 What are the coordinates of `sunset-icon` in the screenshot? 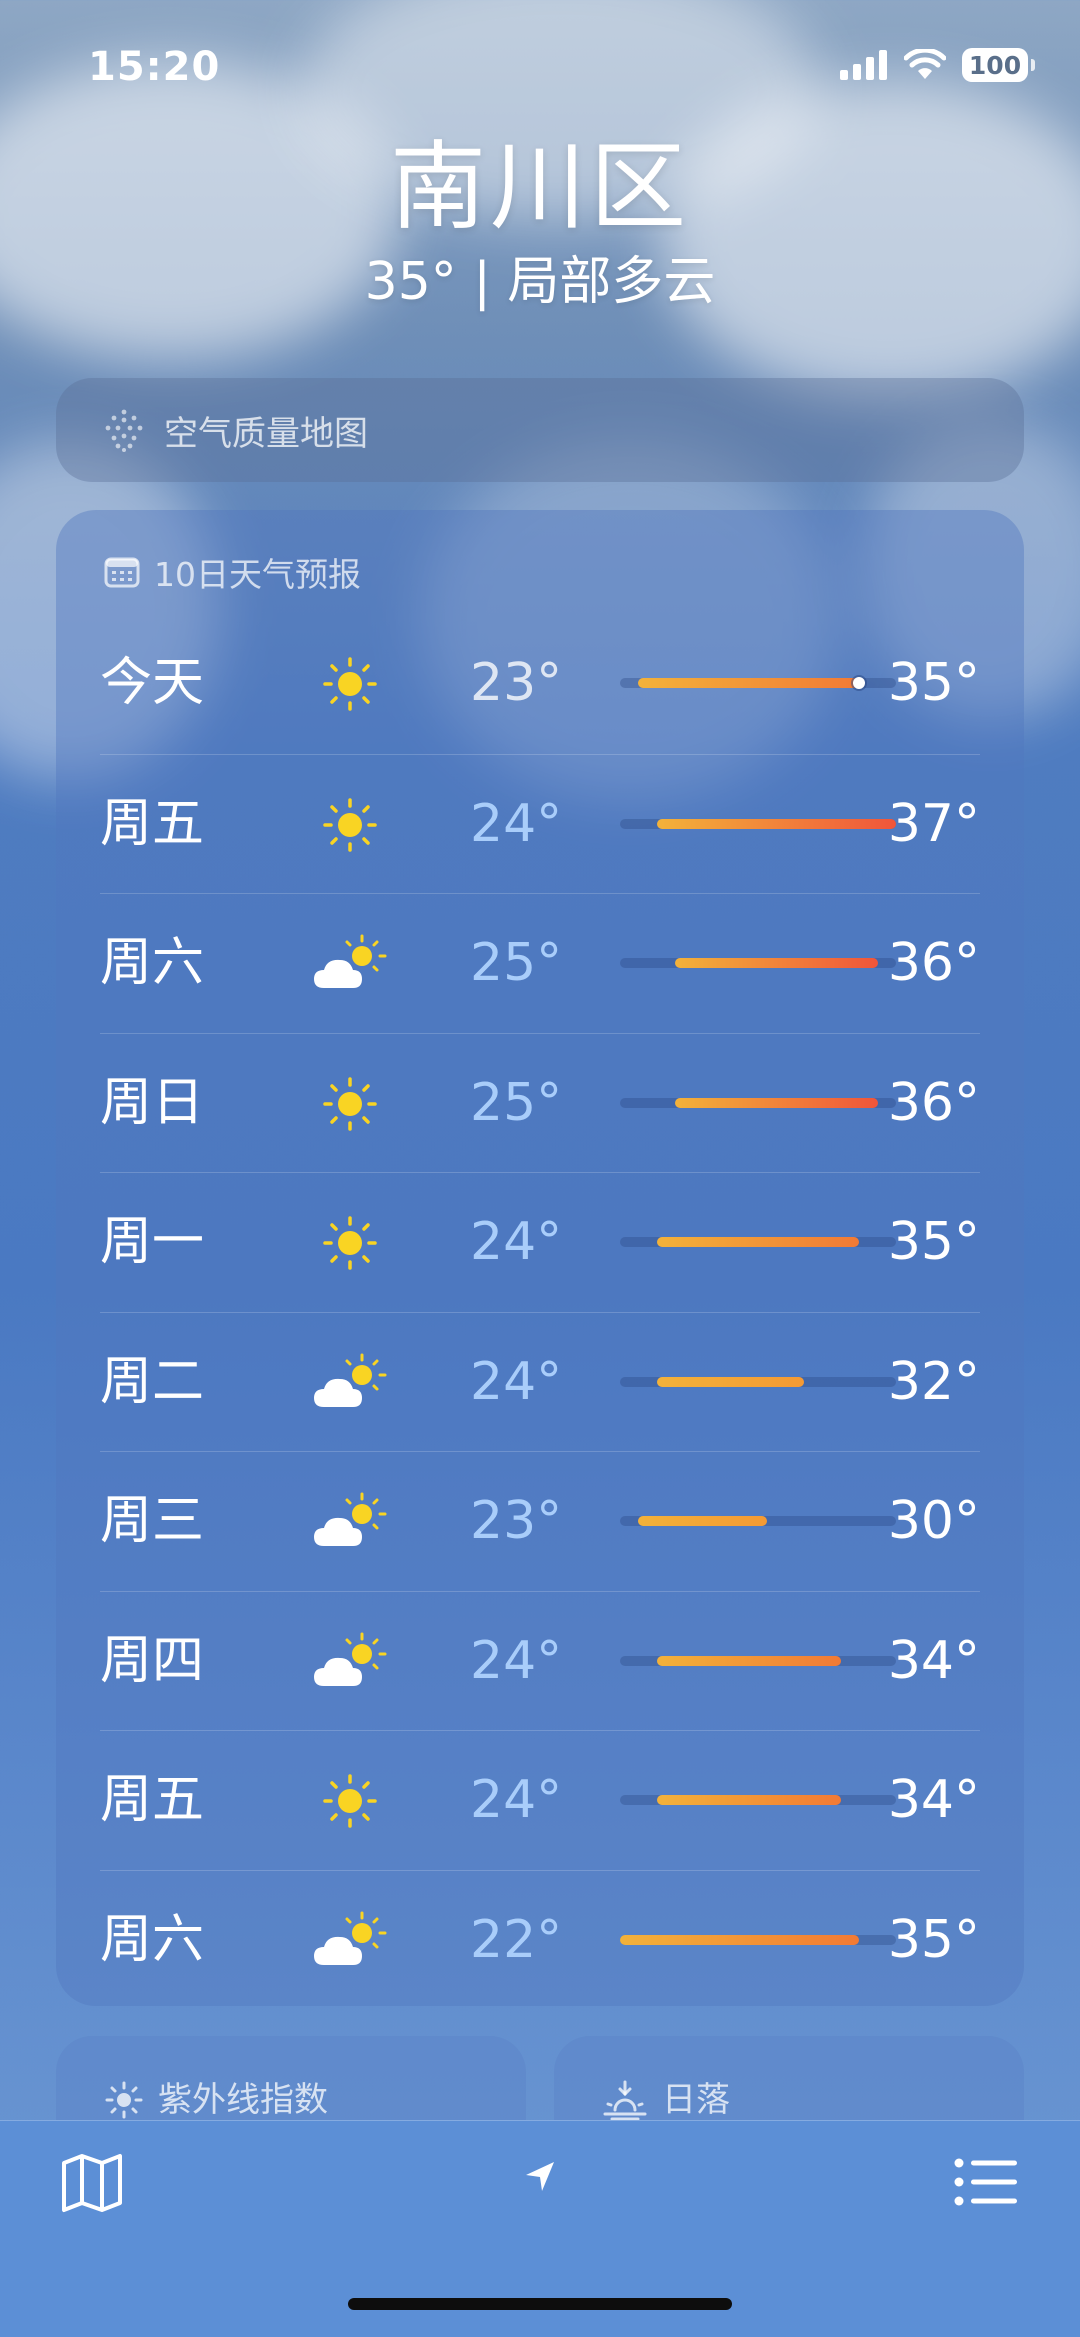 It's located at (625, 2100).